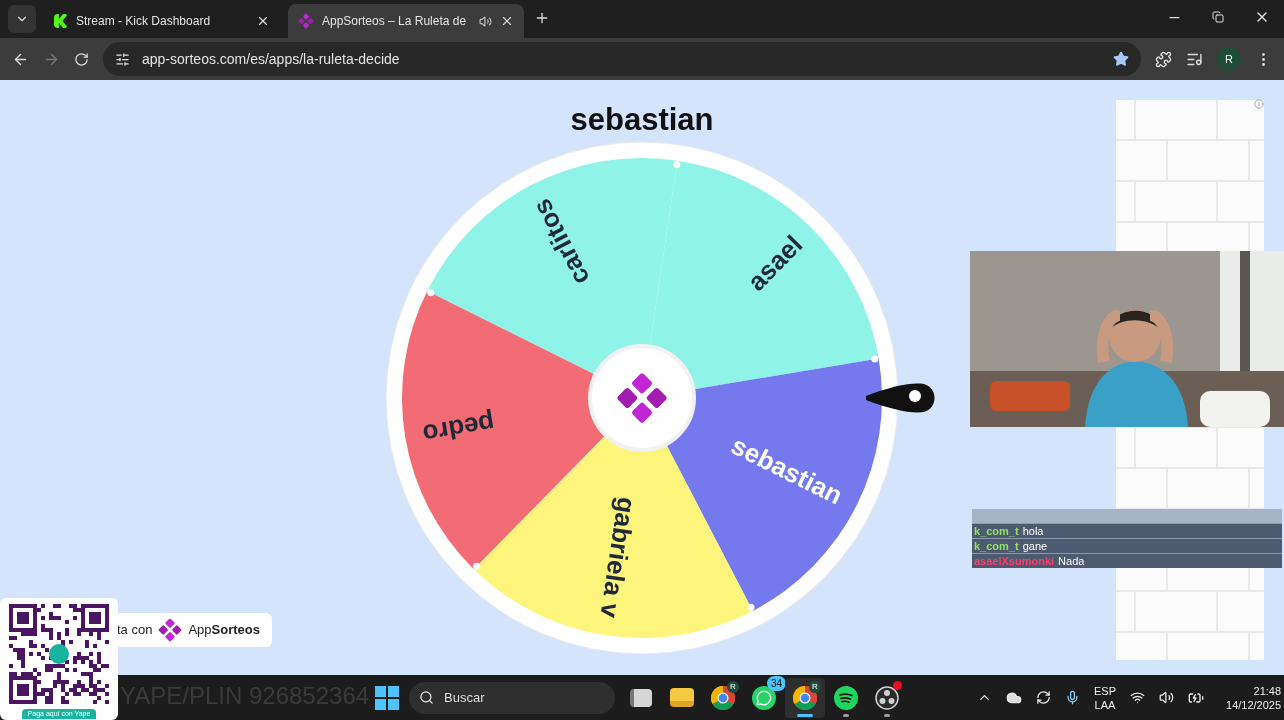  What do you see at coordinates (618, 557) in the screenshot?
I see `segment-label: gabriela v` at bounding box center [618, 557].